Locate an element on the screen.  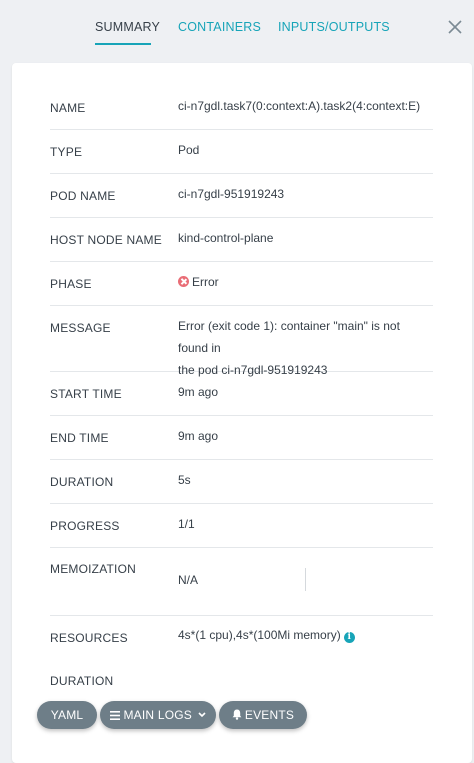
resources-value: 4s*(1 cpu),4s*(100Mi memory) is located at coordinates (259, 635).